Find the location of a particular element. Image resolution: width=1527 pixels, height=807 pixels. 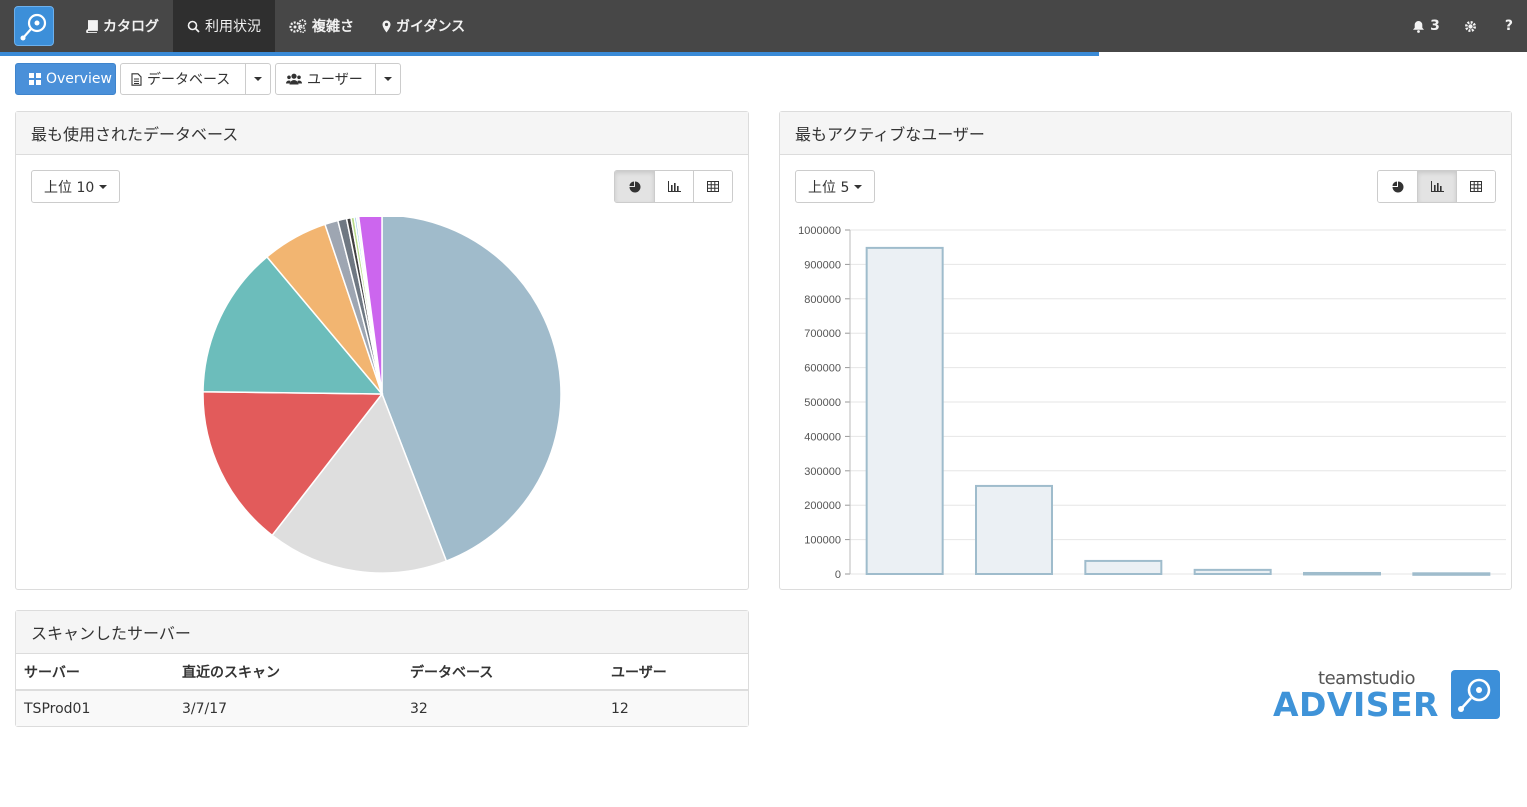

map-marker-icon is located at coordinates (386, 26).